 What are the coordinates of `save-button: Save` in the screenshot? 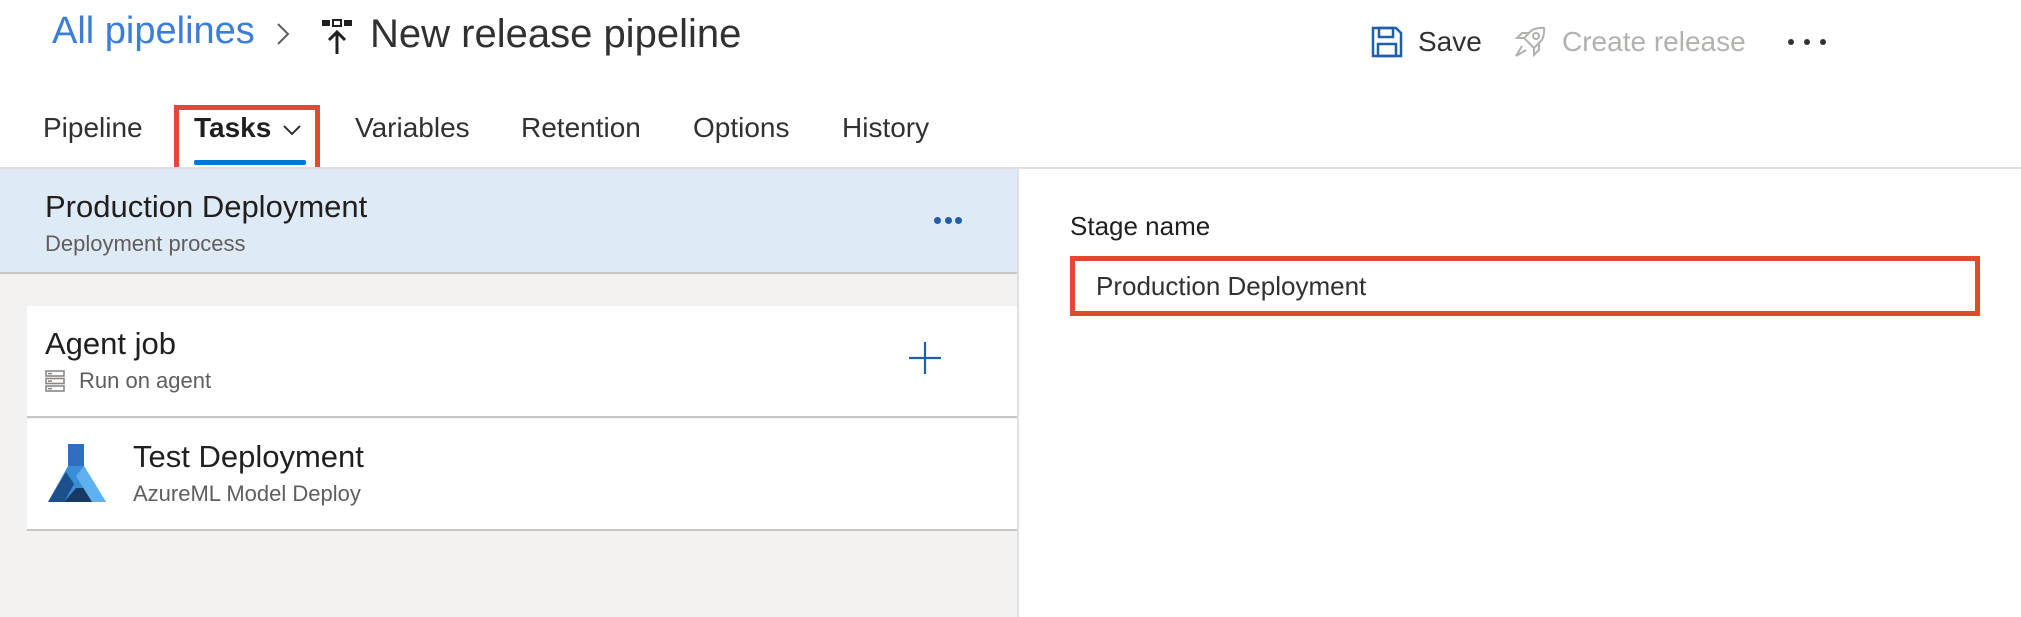 It's located at (1426, 42).